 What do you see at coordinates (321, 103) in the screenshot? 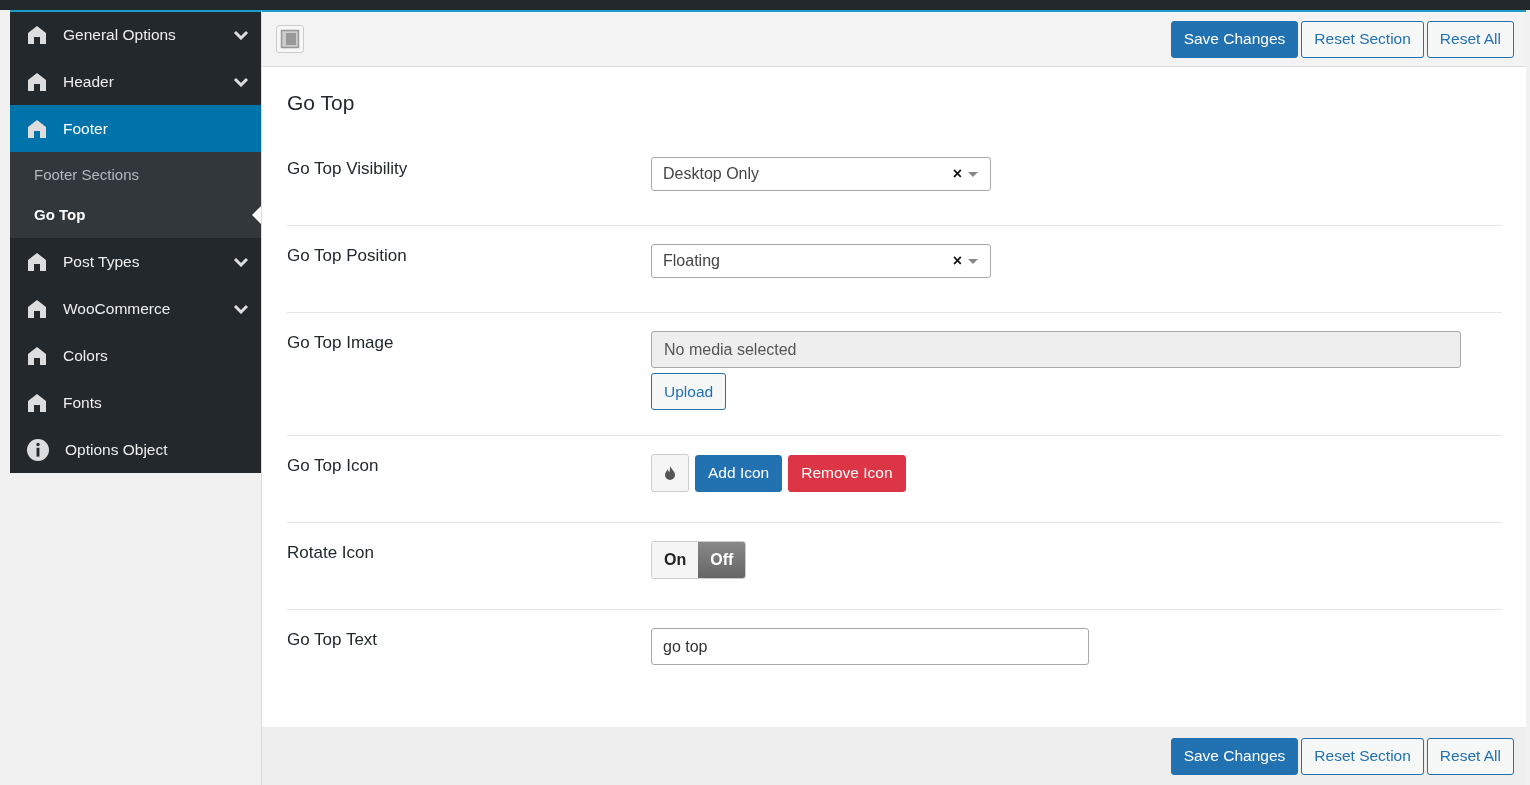
I see `section-title: Go Top` at bounding box center [321, 103].